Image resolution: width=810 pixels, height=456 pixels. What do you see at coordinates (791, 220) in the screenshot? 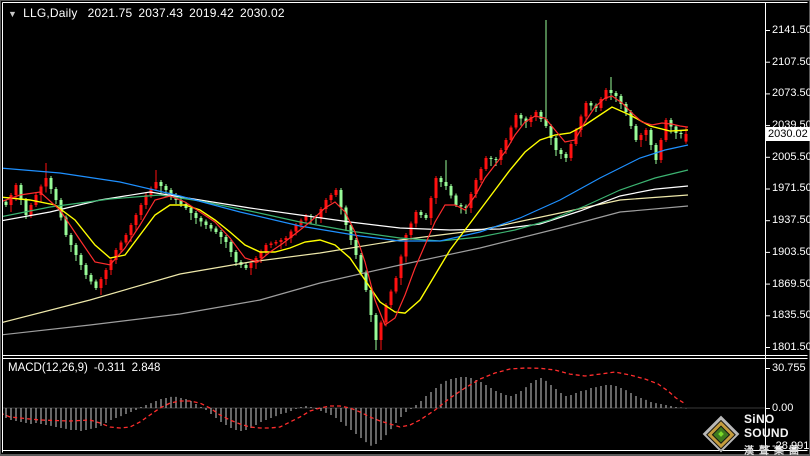
I see `price-axis-label: 1937.50` at bounding box center [791, 220].